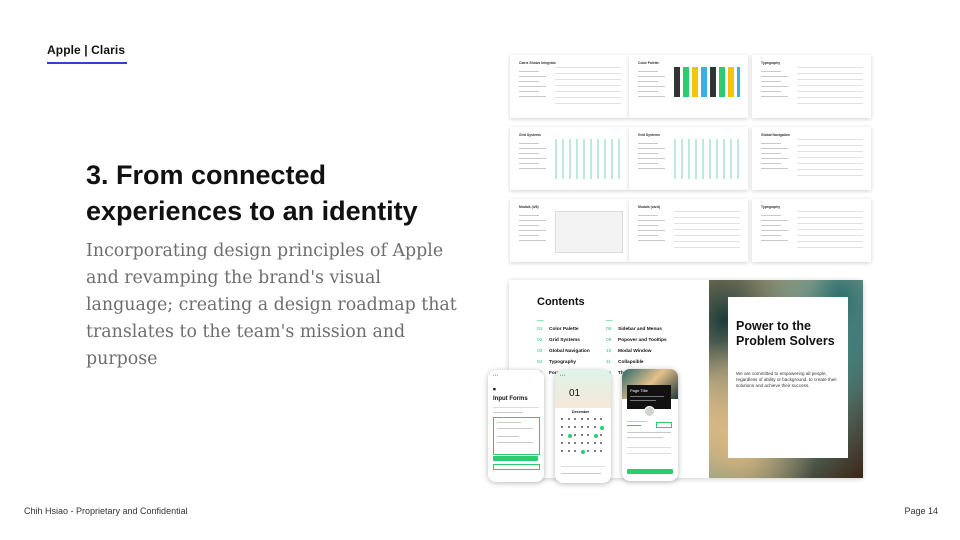 Image resolution: width=960 pixels, height=540 pixels. What do you see at coordinates (562, 375) in the screenshot?
I see `status-bar: ▪ ▪ ▪` at bounding box center [562, 375].